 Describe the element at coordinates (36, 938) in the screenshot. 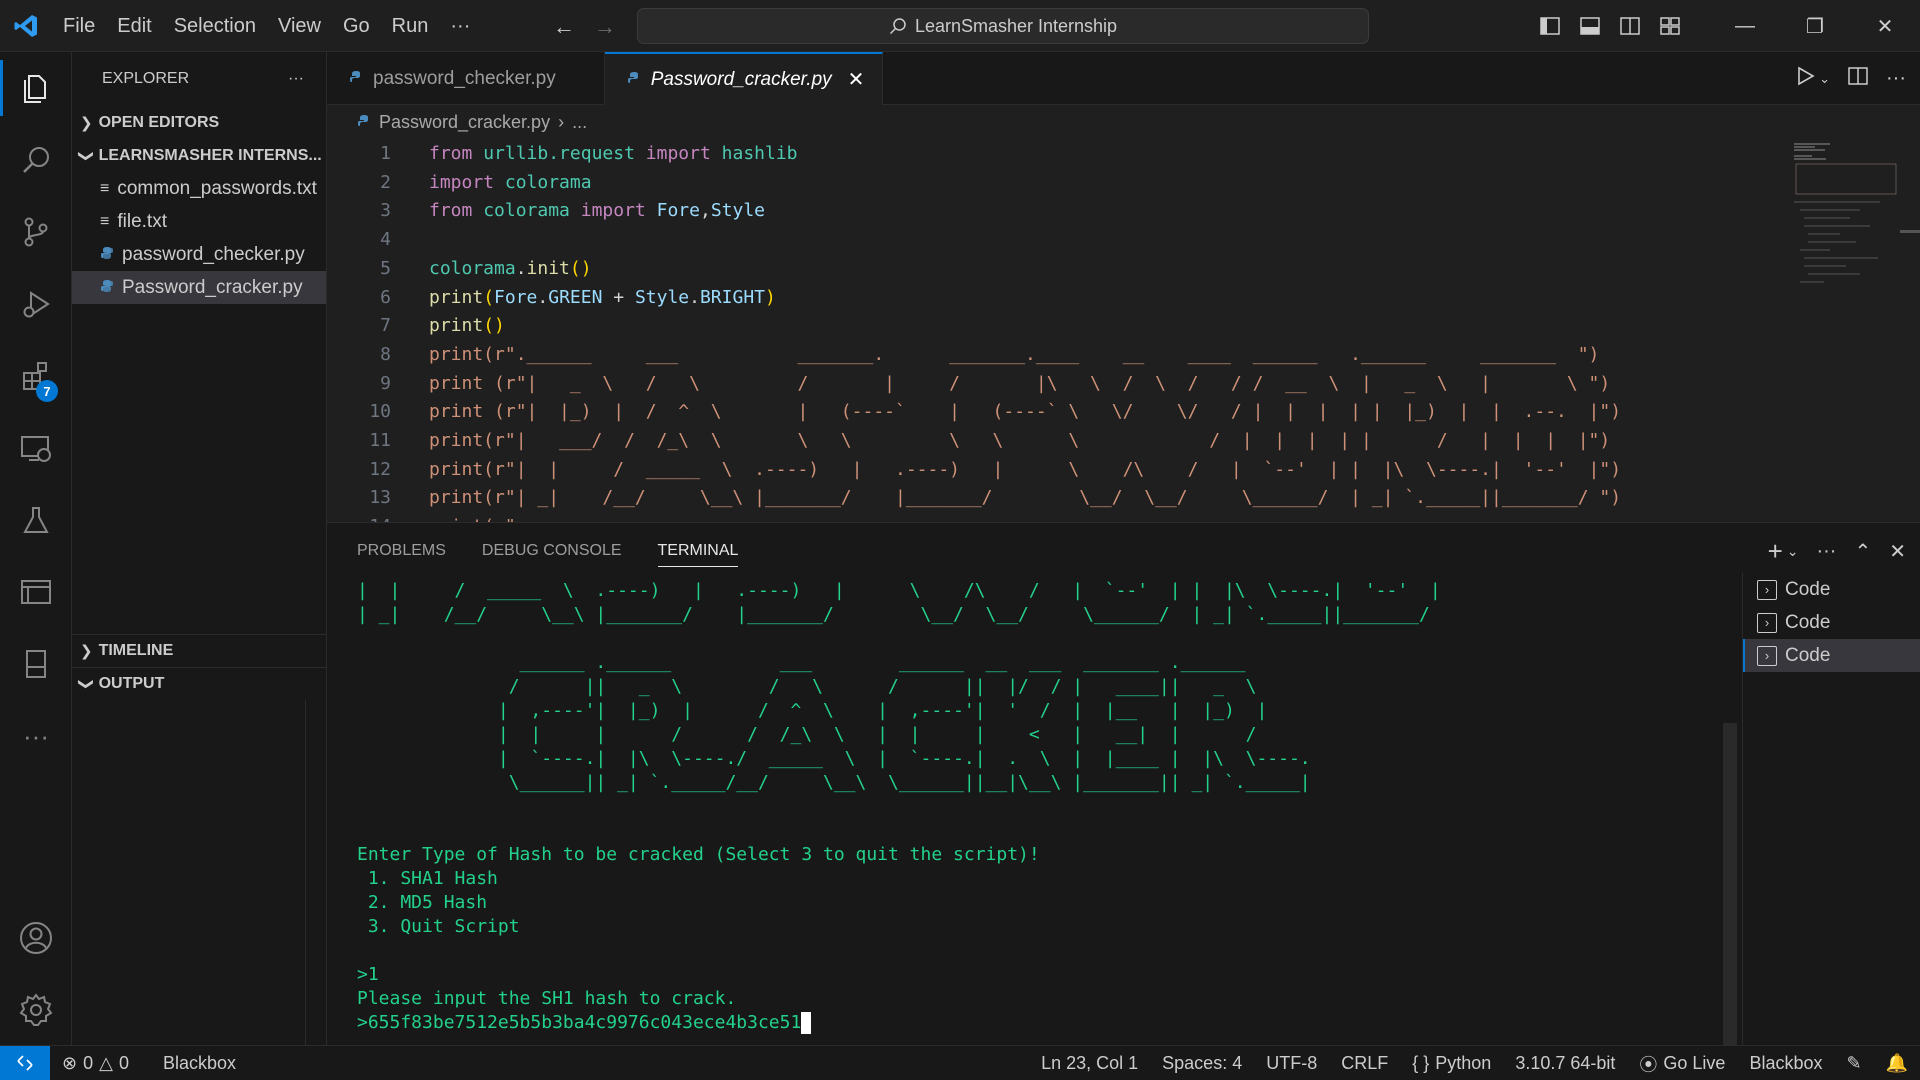

I see `accounts-icon` at that location.